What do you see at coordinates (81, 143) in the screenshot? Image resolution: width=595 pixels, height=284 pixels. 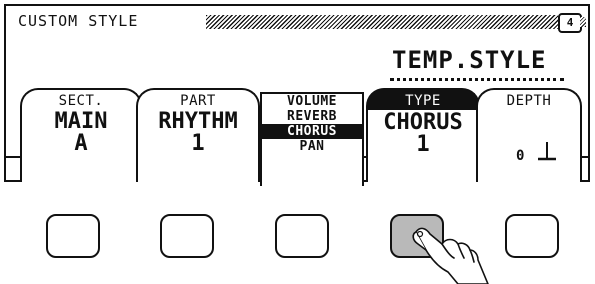 I see `tab-section-sub: A` at bounding box center [81, 143].